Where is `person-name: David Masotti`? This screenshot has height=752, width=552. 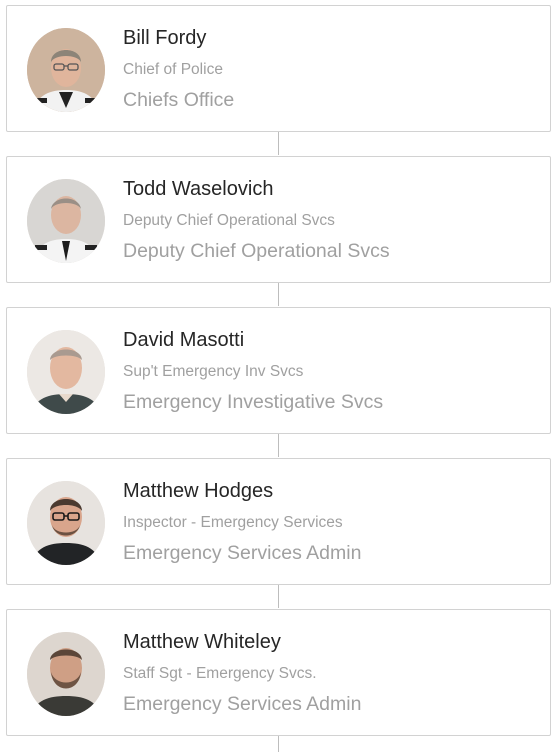
person-name: David Masotti is located at coordinates (183, 340).